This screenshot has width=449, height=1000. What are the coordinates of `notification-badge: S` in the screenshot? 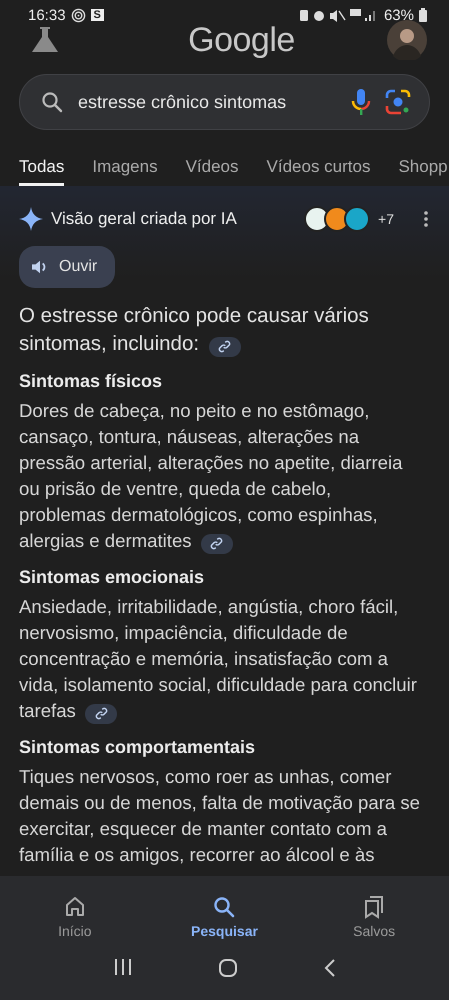 It's located at (97, 15).